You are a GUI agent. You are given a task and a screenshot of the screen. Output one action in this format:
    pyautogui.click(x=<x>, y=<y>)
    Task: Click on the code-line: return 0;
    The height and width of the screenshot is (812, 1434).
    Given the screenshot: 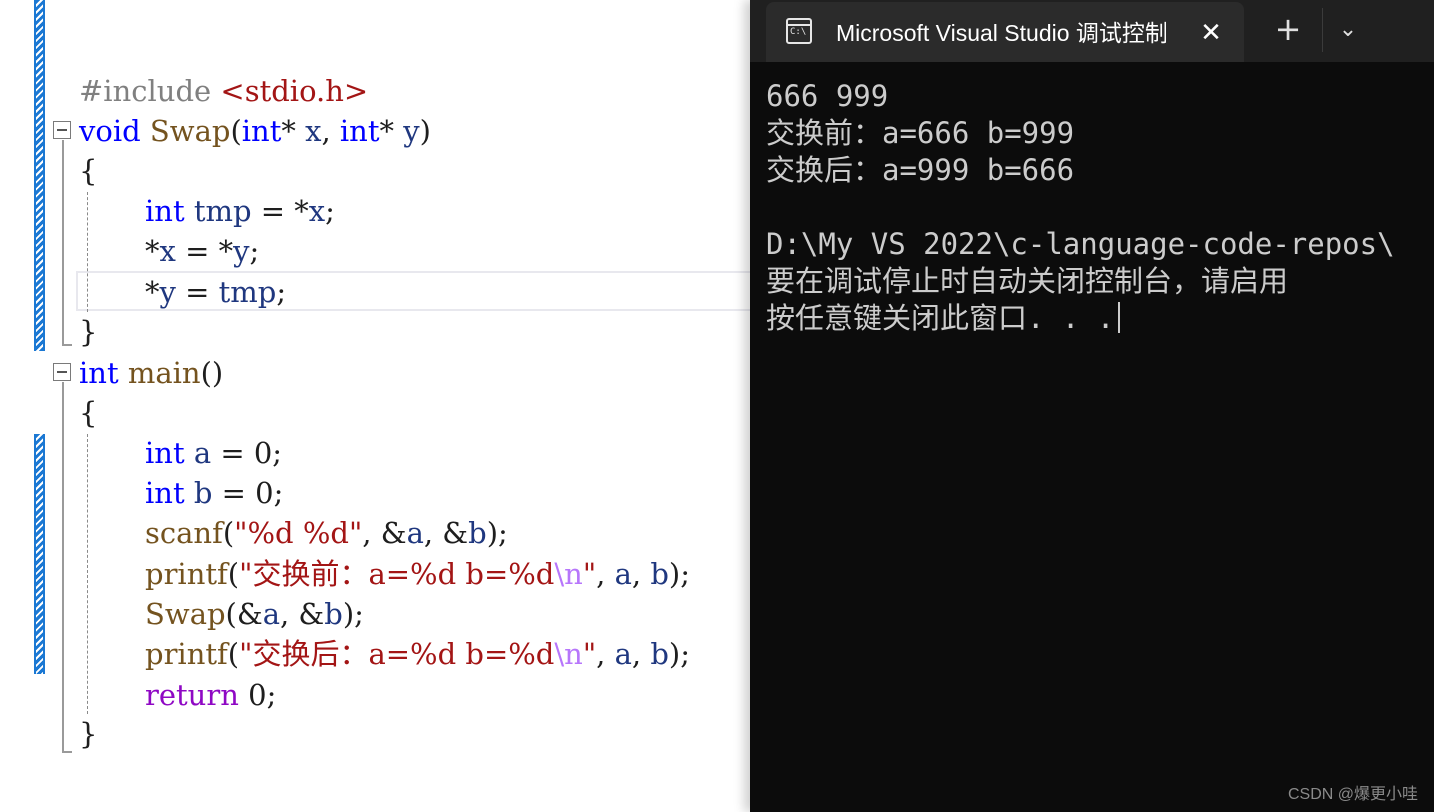 What is the action you would take?
    pyautogui.click(x=210, y=695)
    